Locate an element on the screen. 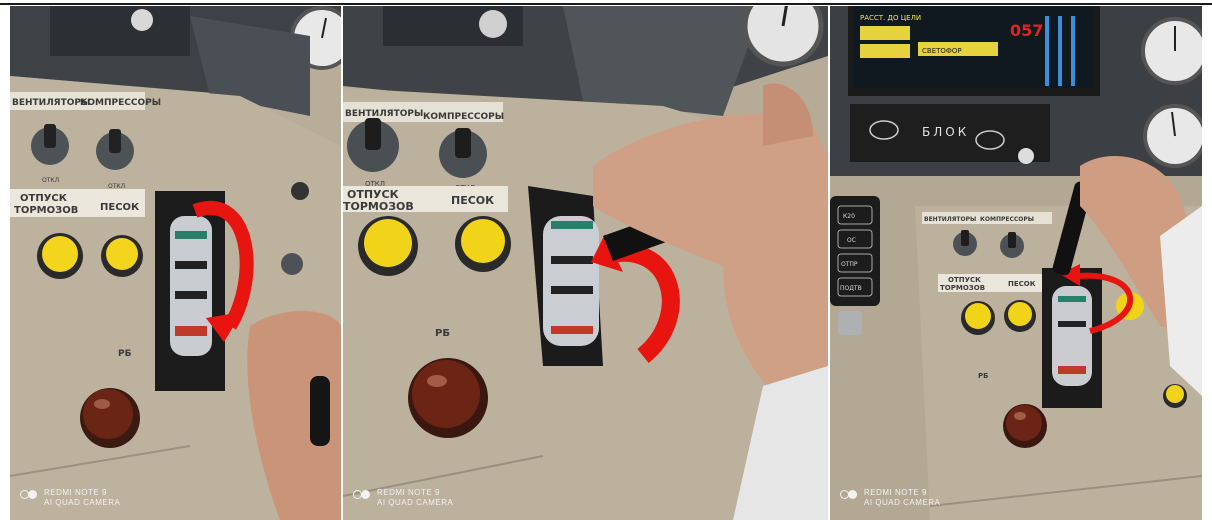 The height and width of the screenshot is (520, 1212). label-rb: РБ is located at coordinates (125, 354).